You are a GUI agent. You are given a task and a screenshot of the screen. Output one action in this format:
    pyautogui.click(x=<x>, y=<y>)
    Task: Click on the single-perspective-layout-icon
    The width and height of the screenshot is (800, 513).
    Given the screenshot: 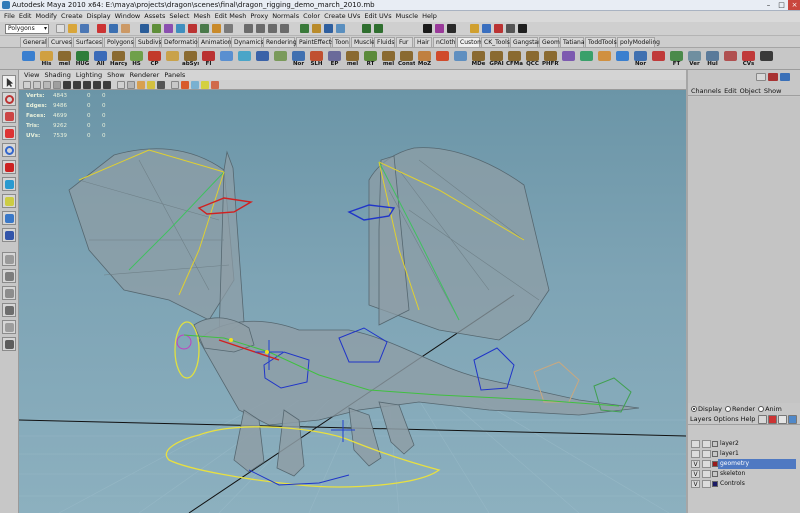 What is the action you would take?
    pyautogui.click(x=9, y=259)
    